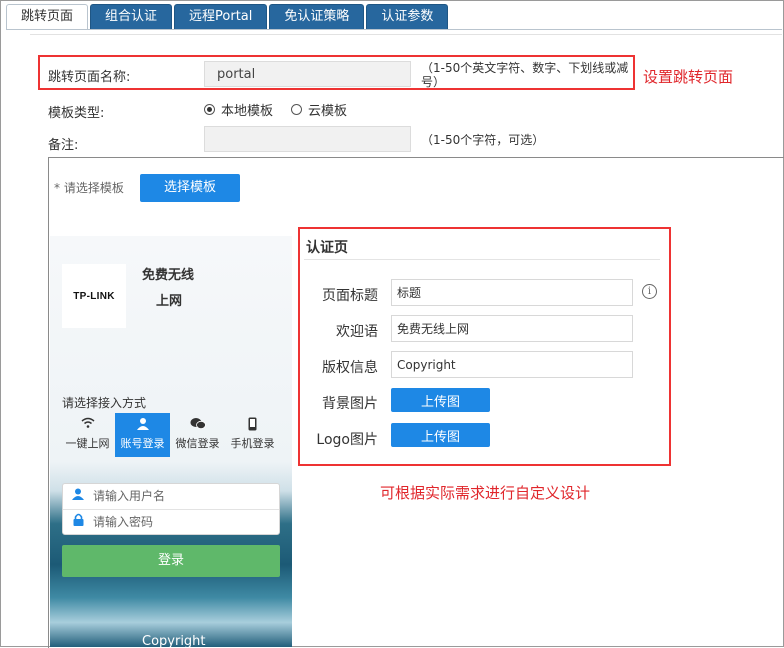 Image resolution: width=784 pixels, height=648 pixels. I want to click on welcome-input: 免费无线上网, so click(512, 328).